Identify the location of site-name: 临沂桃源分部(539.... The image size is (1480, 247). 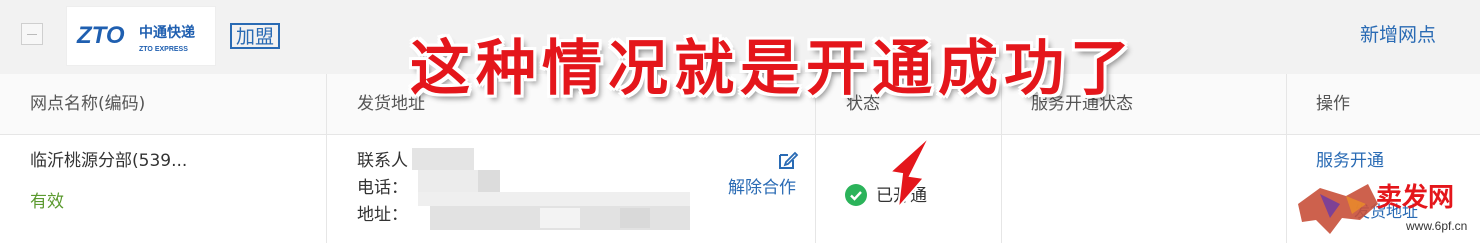
(109, 161).